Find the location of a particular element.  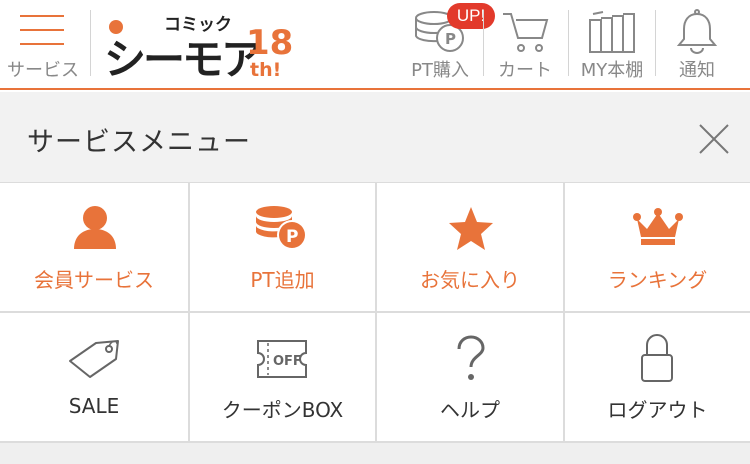

cart-button: カート is located at coordinates (525, 44).